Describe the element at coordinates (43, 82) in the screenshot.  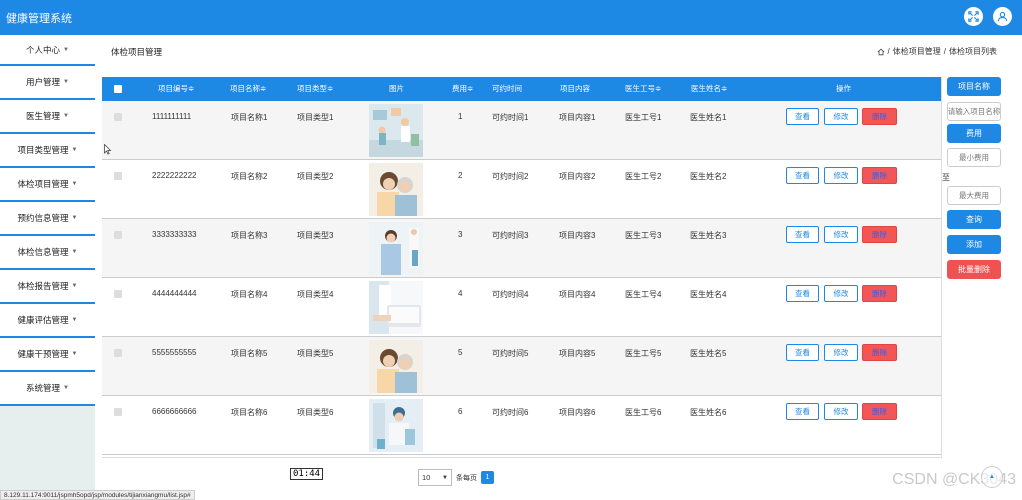
I see `sidebar-item-label: 用户管理` at that location.